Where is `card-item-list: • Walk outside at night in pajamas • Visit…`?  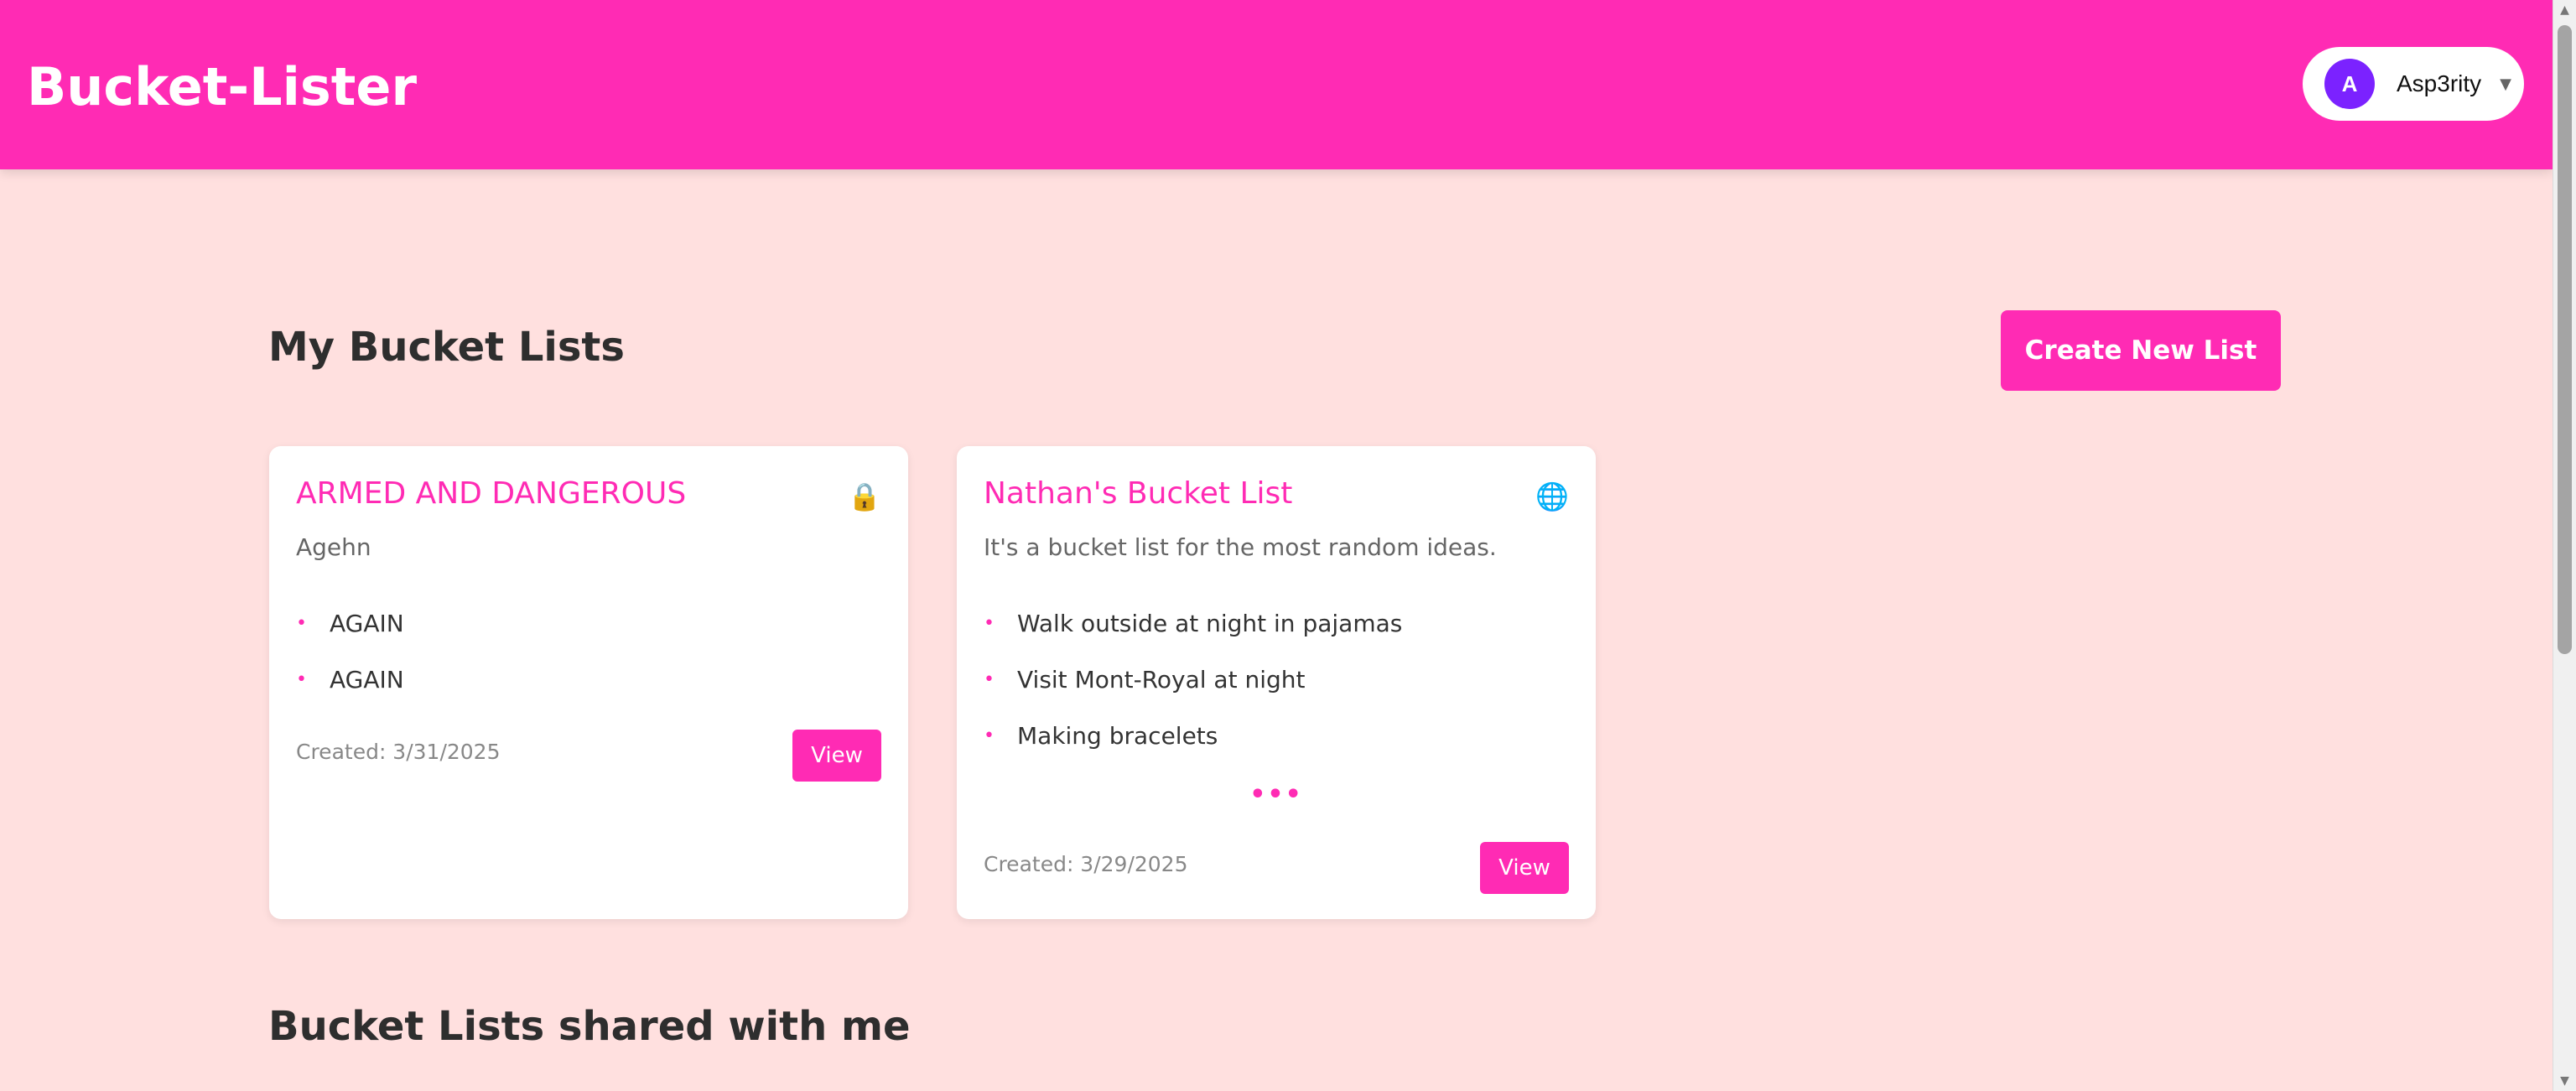
card-item-list: • Walk outside at night in pajamas • Visit… is located at coordinates (1193, 679).